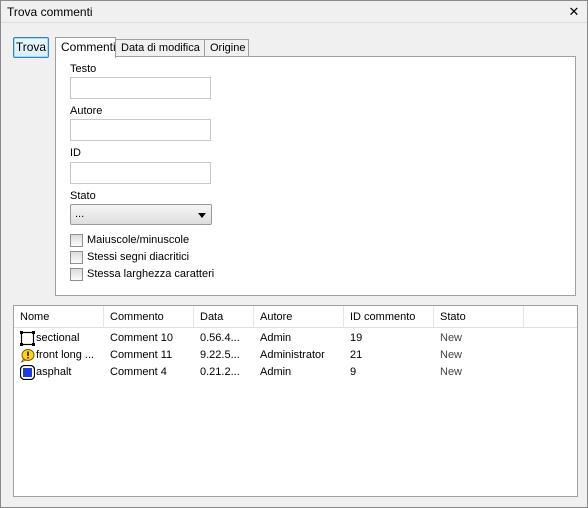 The width and height of the screenshot is (588, 508). Describe the element at coordinates (75, 153) in the screenshot. I see `id-label: ID` at that location.